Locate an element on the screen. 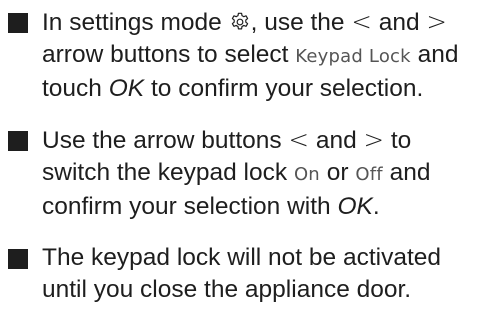  gear-icon is located at coordinates (239, 21).